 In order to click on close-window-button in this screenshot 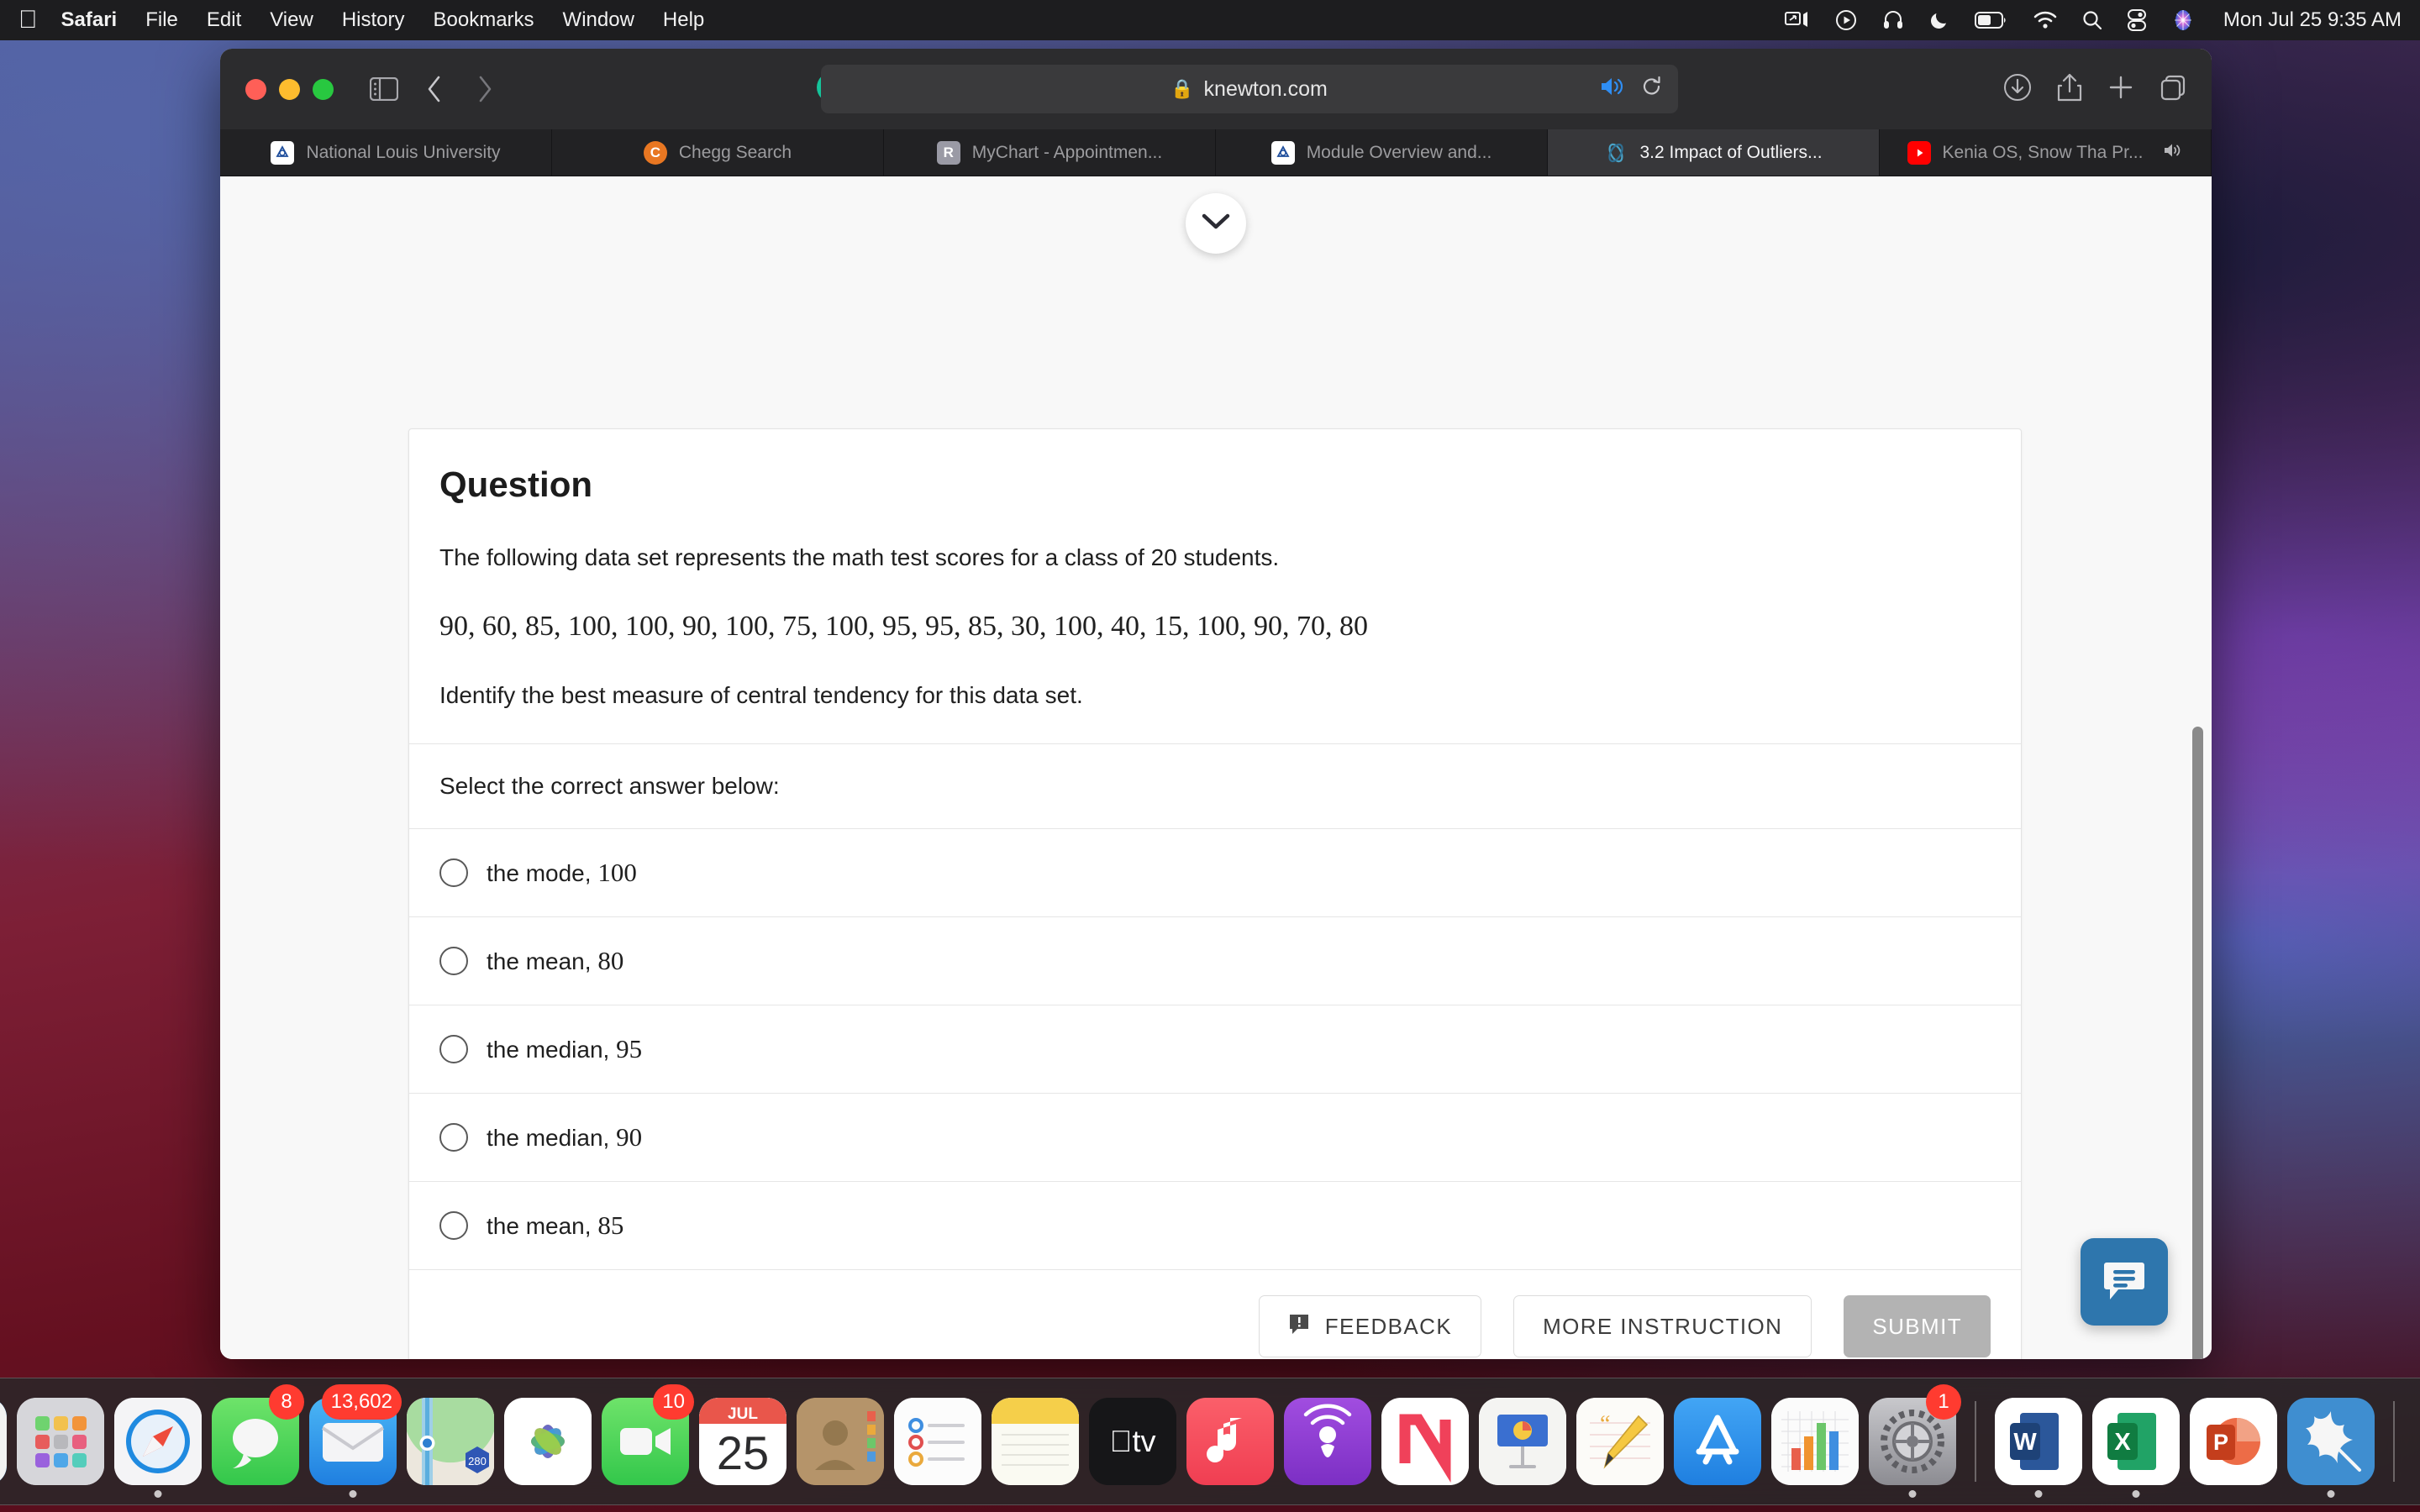, I will do `click(255, 89)`.